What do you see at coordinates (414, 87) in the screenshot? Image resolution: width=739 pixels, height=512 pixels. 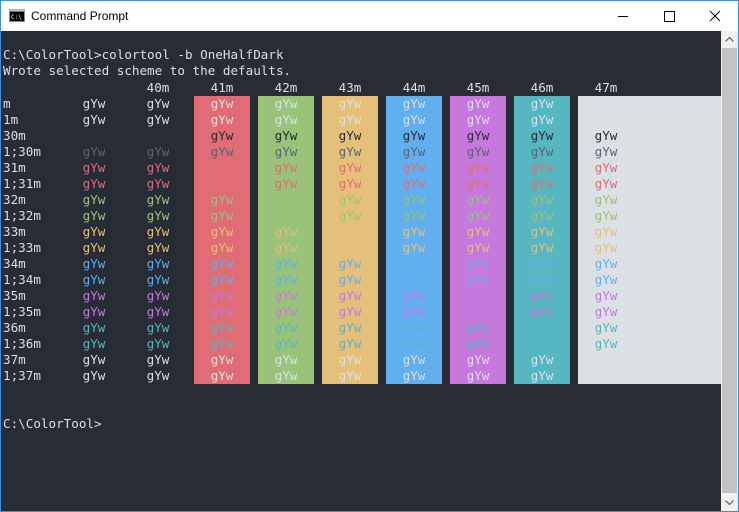 I see `column-header: 44m` at bounding box center [414, 87].